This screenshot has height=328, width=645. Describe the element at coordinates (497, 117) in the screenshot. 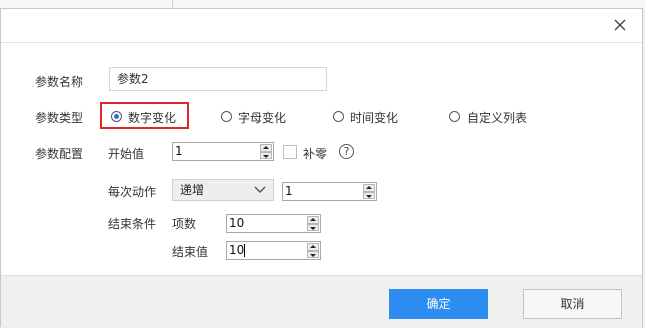

I see `radio-custom-list-label: 自定义列表` at that location.